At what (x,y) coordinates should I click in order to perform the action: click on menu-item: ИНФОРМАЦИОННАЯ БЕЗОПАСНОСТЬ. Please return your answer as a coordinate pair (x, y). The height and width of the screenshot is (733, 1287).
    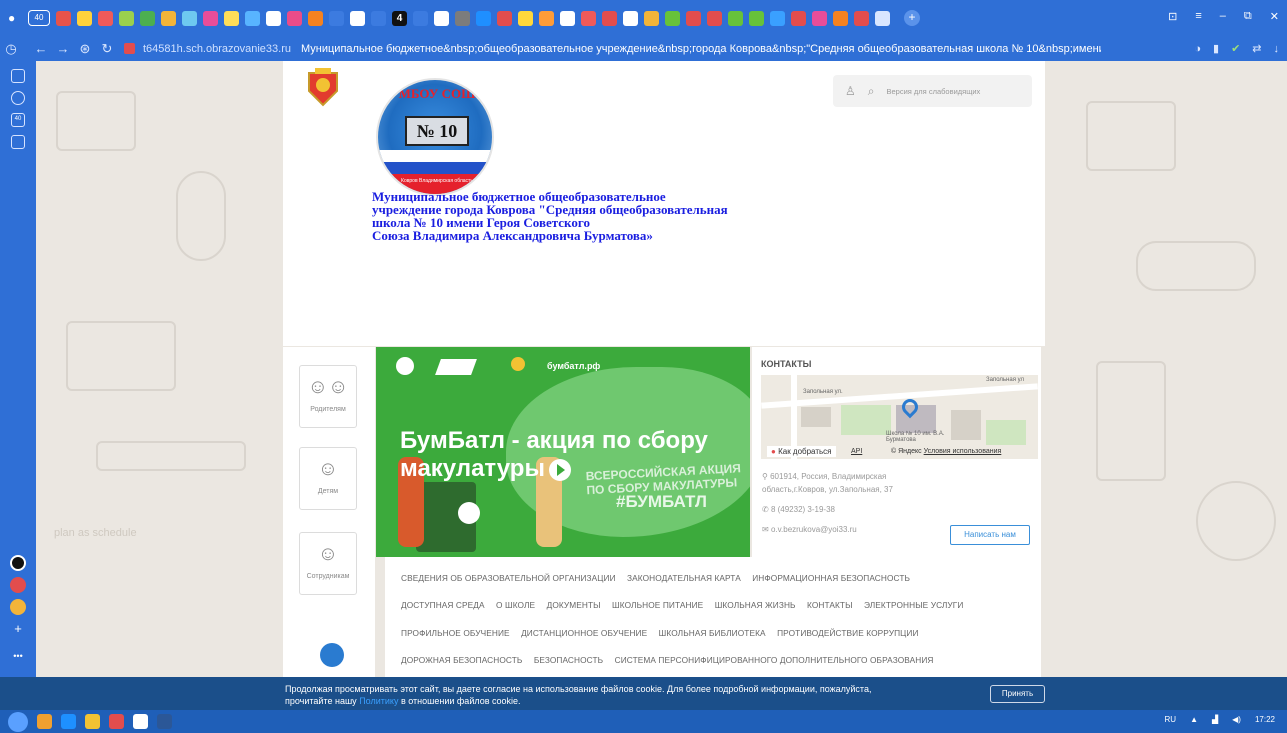
    Looking at the image, I should click on (831, 578).